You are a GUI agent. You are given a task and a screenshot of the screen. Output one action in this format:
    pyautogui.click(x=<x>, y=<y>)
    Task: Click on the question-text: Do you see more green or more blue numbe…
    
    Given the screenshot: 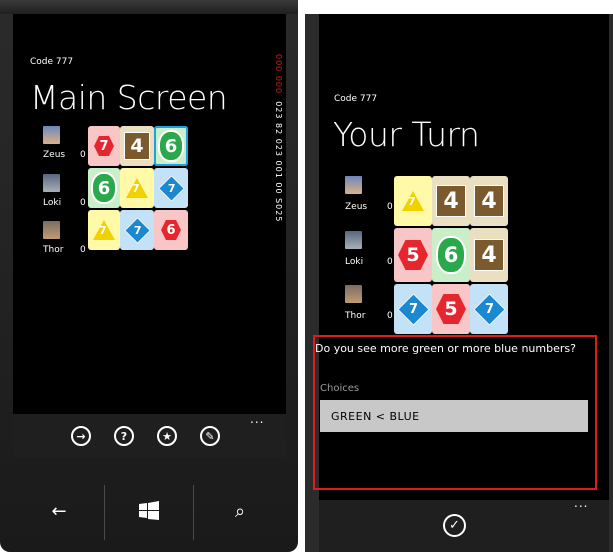 What is the action you would take?
    pyautogui.click(x=445, y=348)
    